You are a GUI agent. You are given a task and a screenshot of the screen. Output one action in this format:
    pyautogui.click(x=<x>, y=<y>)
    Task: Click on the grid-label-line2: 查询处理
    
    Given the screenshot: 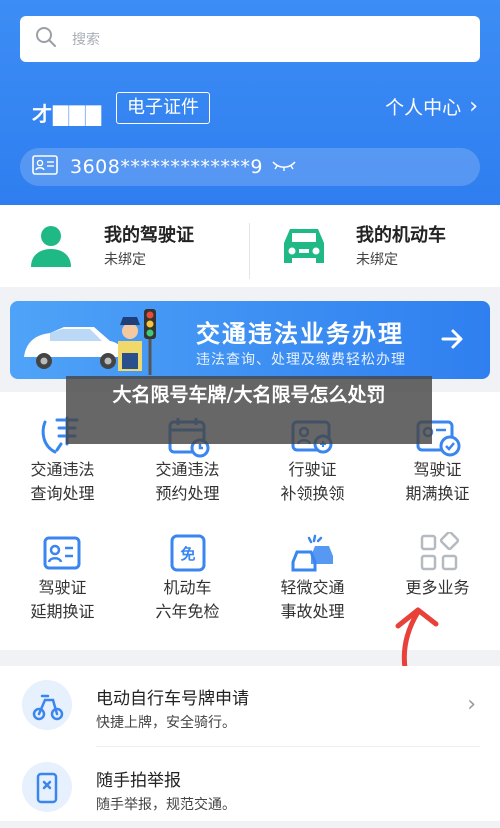 What is the action you would take?
    pyautogui.click(x=62, y=493)
    